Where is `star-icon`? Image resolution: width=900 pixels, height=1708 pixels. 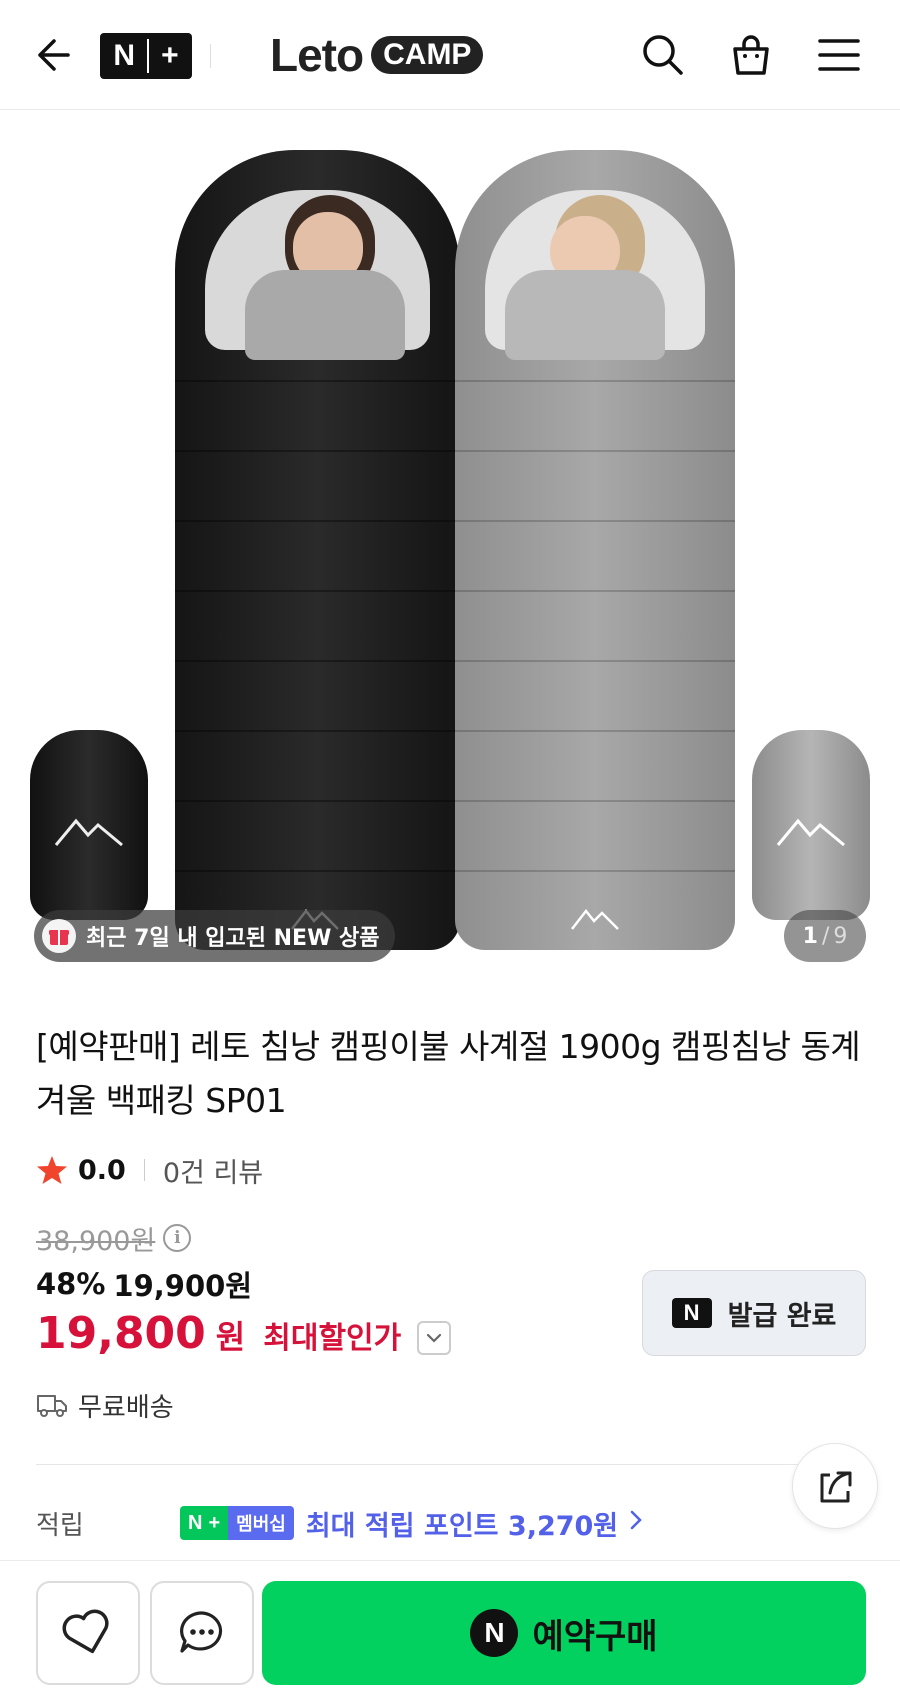
star-icon is located at coordinates (52, 1170).